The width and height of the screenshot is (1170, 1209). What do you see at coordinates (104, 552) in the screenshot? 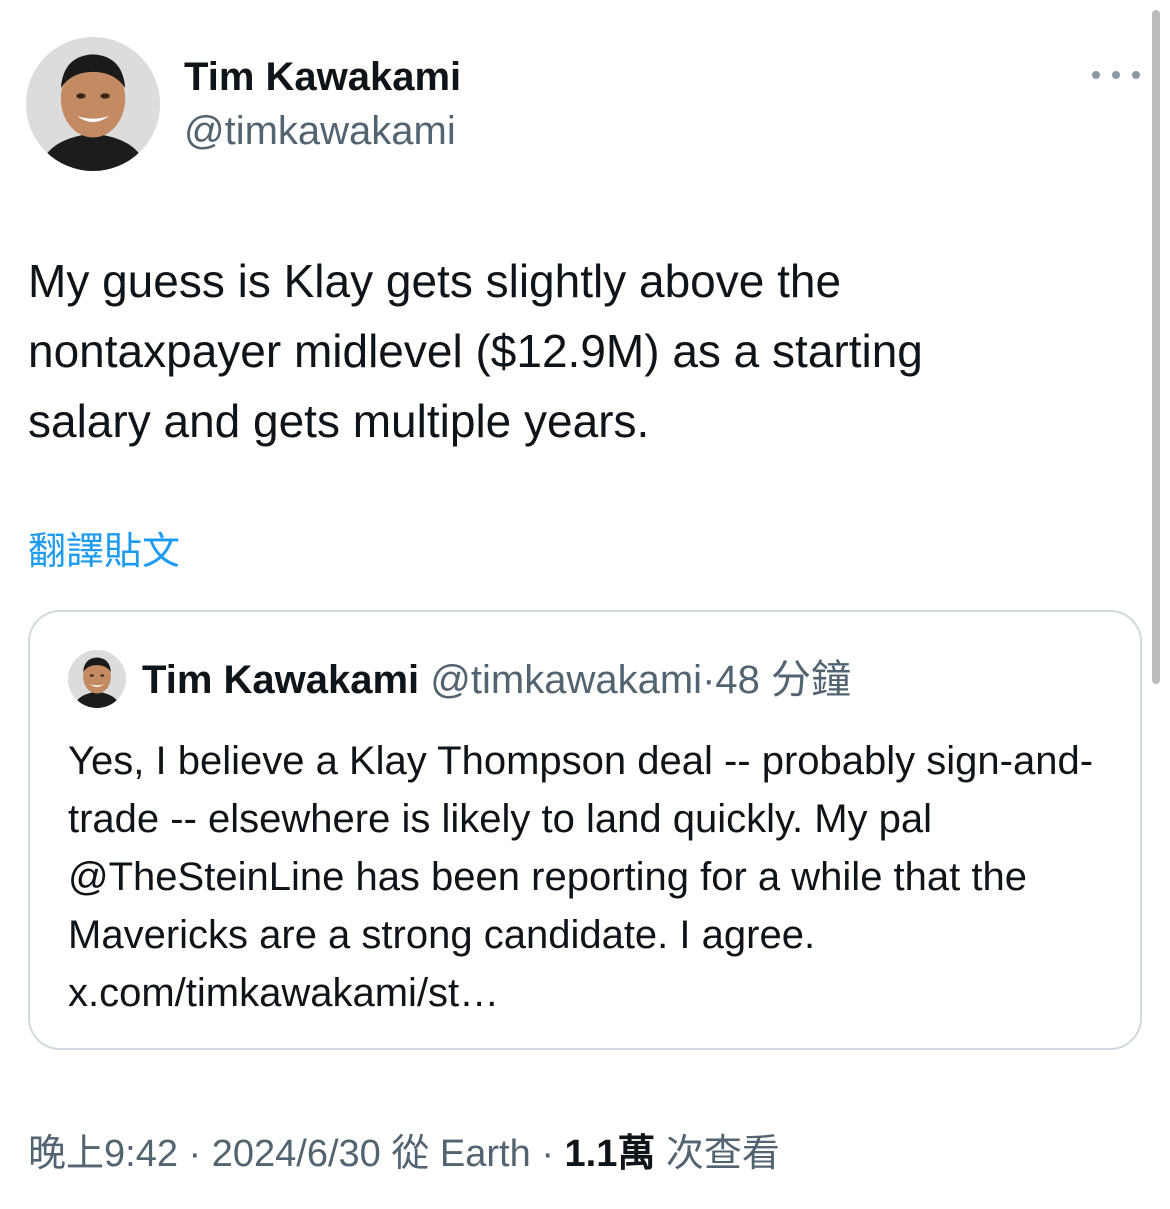
I see `translate-post-link: 翻譯貼文` at bounding box center [104, 552].